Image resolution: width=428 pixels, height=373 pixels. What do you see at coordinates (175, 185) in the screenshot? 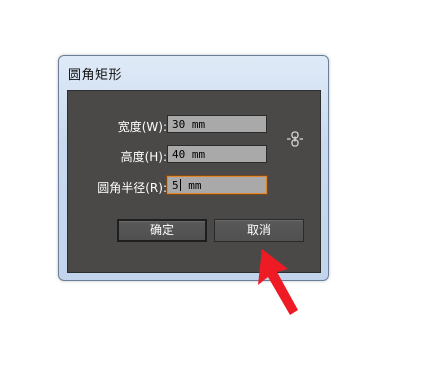
I see `corner-radius-value: 5` at bounding box center [175, 185].